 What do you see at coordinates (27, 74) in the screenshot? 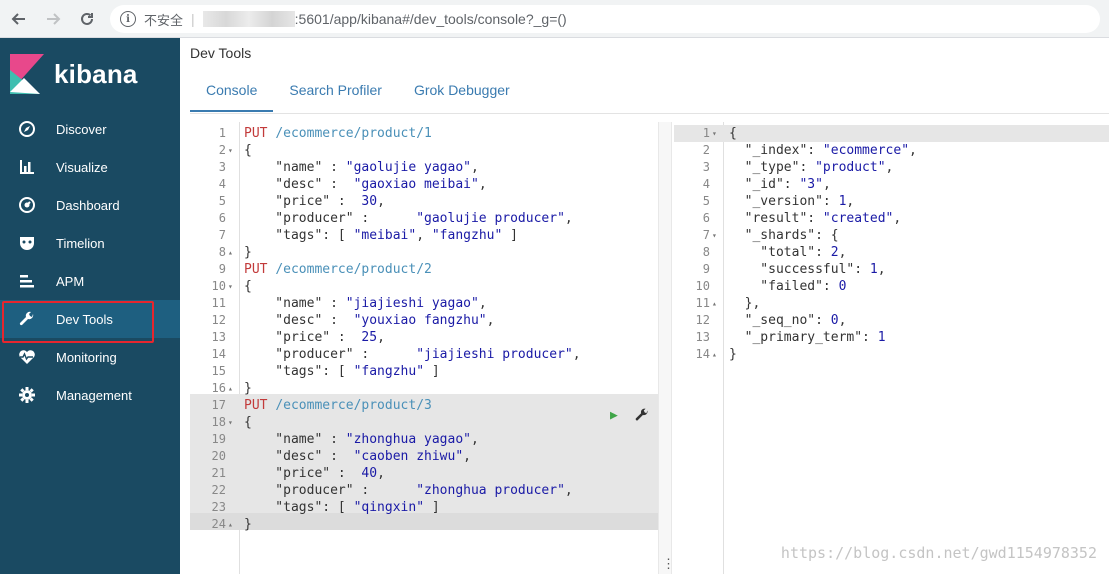
I see `kibana-logo-icon` at bounding box center [27, 74].